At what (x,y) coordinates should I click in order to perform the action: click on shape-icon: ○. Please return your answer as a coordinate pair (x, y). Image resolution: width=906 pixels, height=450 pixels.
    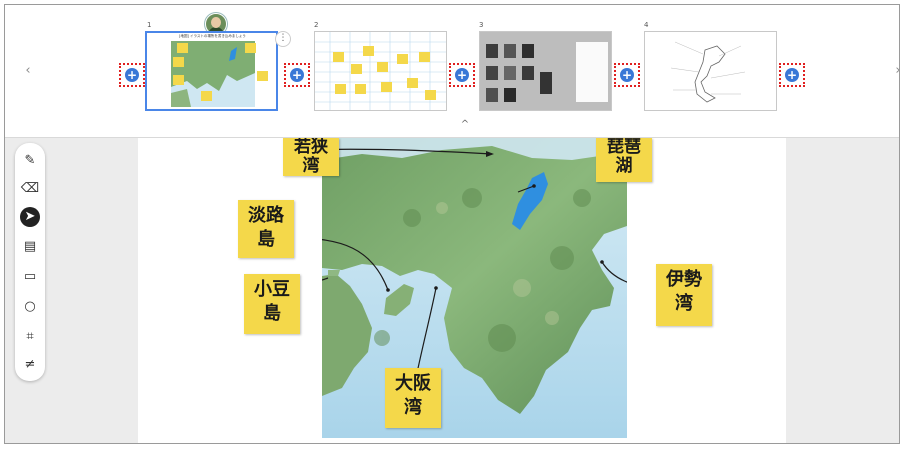
    Looking at the image, I should click on (30, 307).